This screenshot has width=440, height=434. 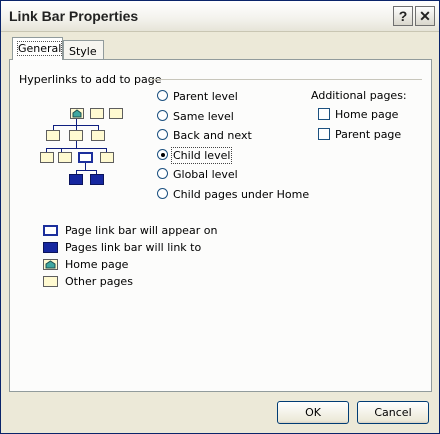 What do you see at coordinates (77, 113) in the screenshot?
I see `diagram-home-page-icon` at bounding box center [77, 113].